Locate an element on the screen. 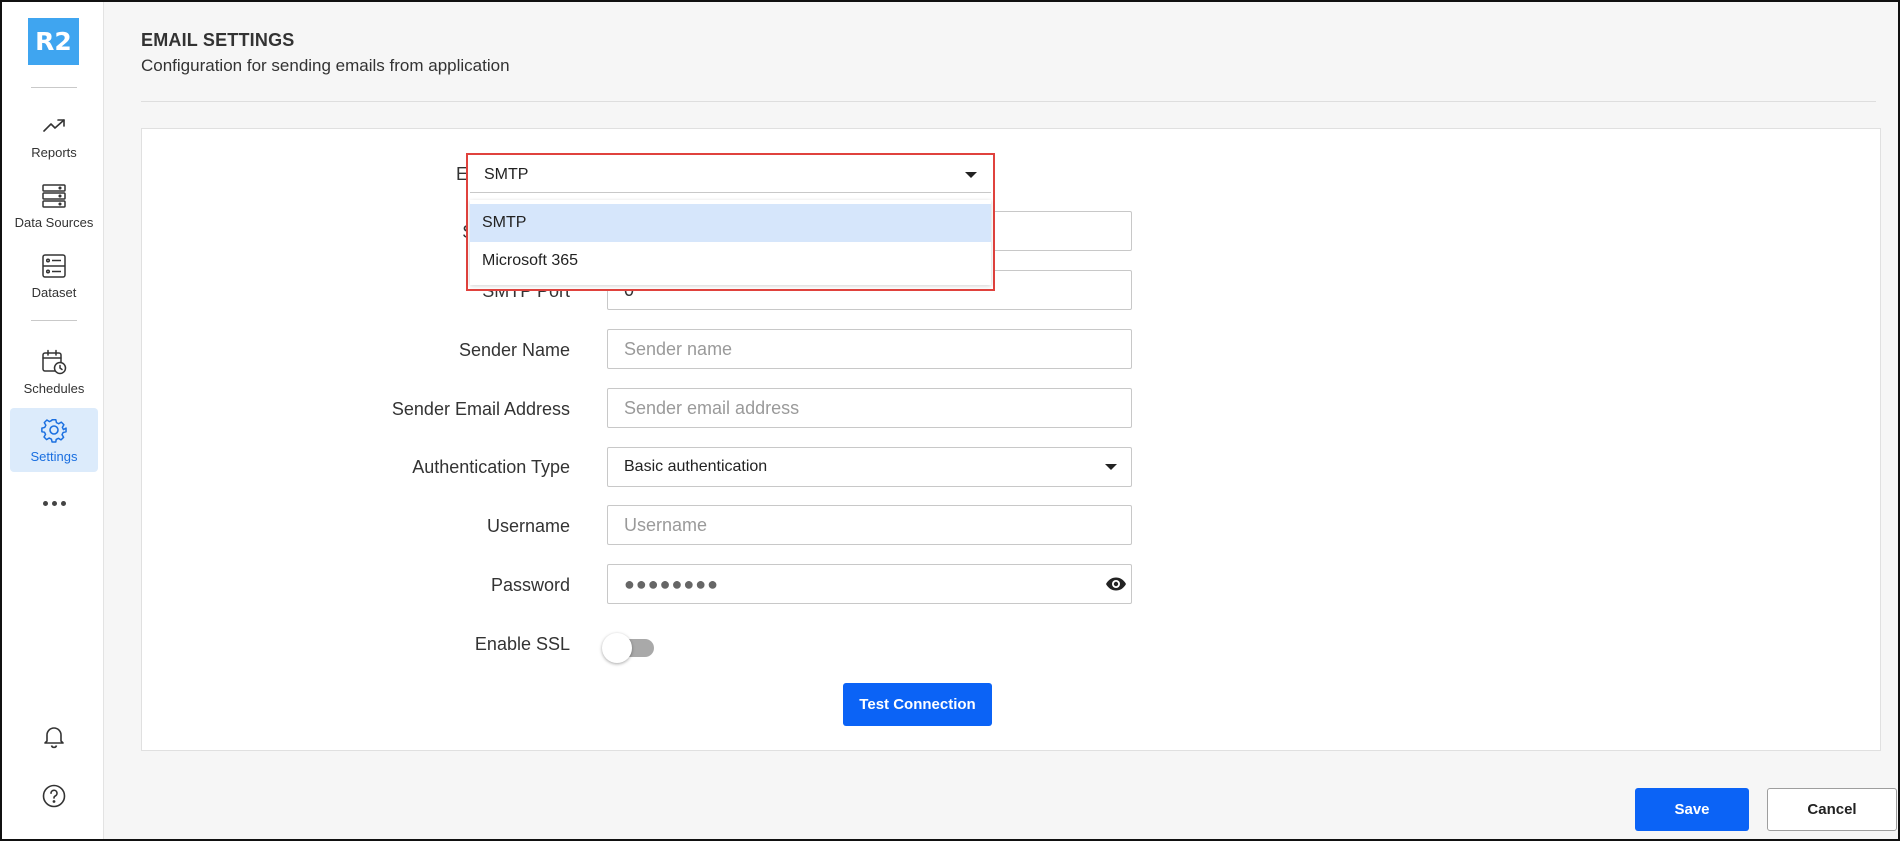  more-horizontal-icon is located at coordinates (54, 503).